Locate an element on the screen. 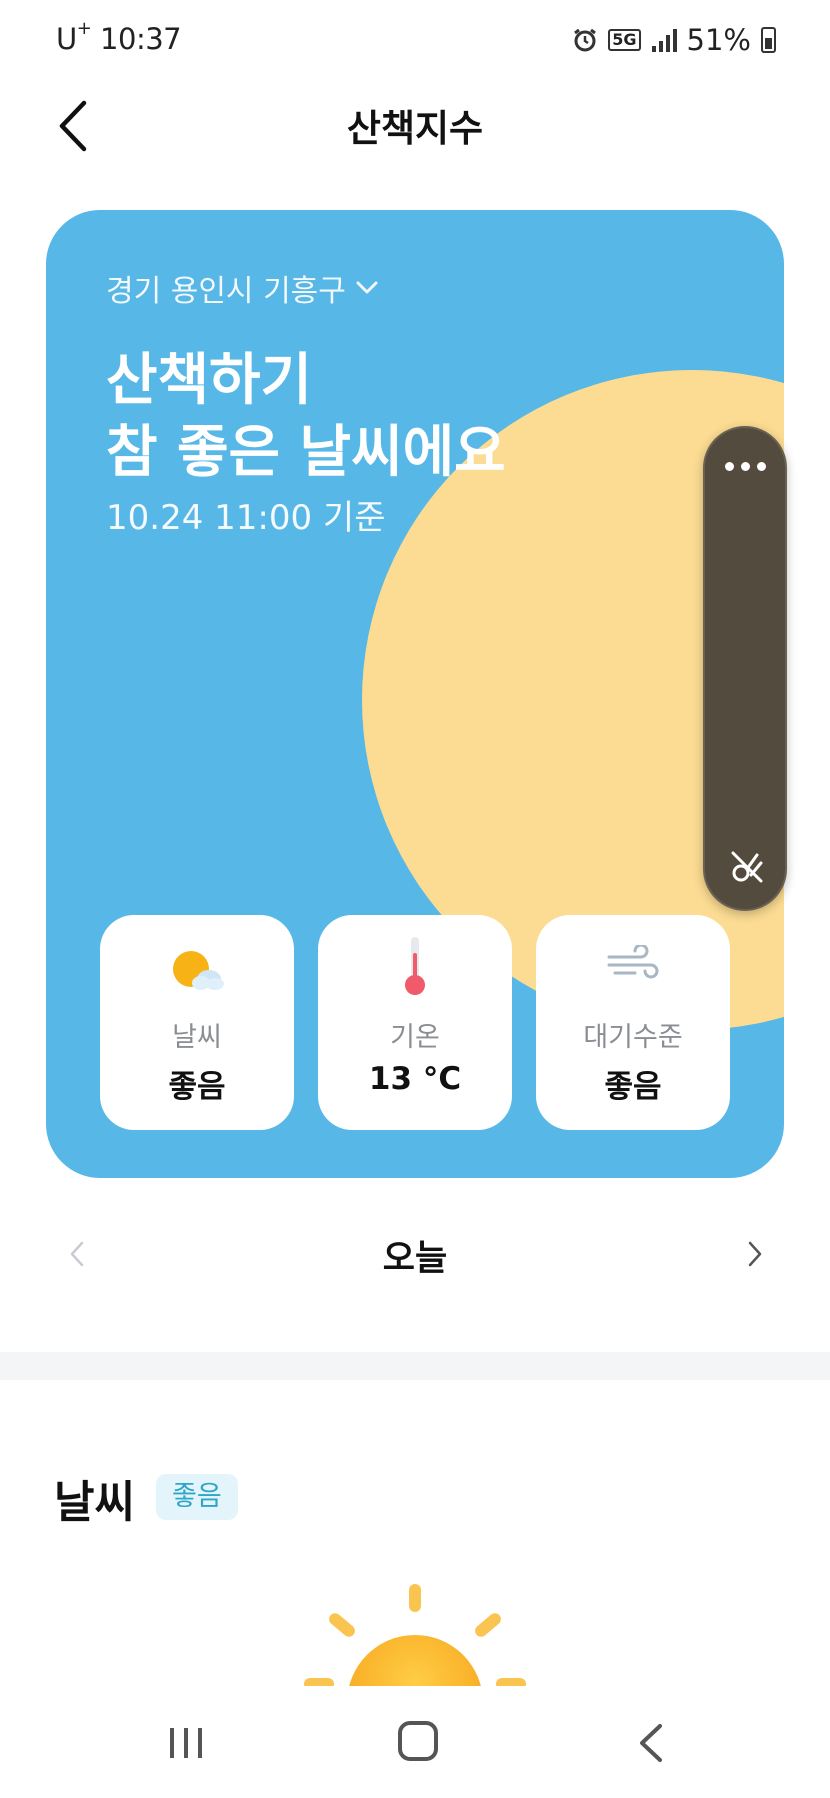 This screenshot has height=1798, width=830. battery-icon is located at coordinates (768, 40).